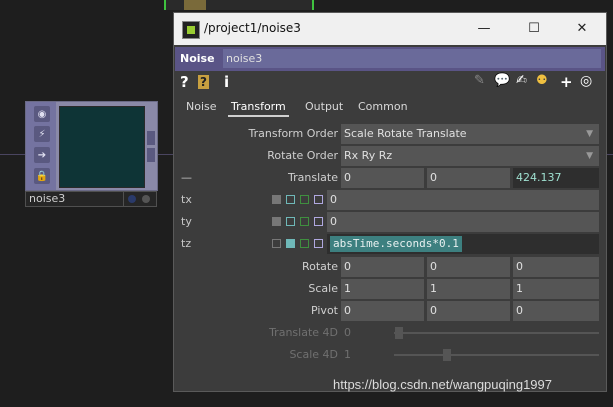 The width and height of the screenshot is (613, 407). Describe the element at coordinates (191, 30) in the screenshot. I see `app-icon` at that location.